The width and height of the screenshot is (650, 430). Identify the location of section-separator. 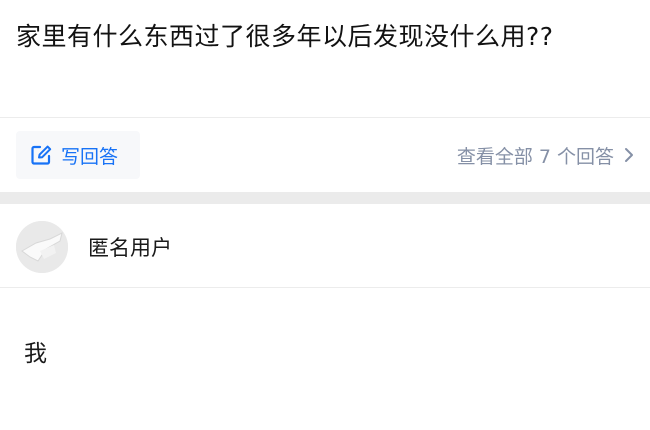
(325, 198).